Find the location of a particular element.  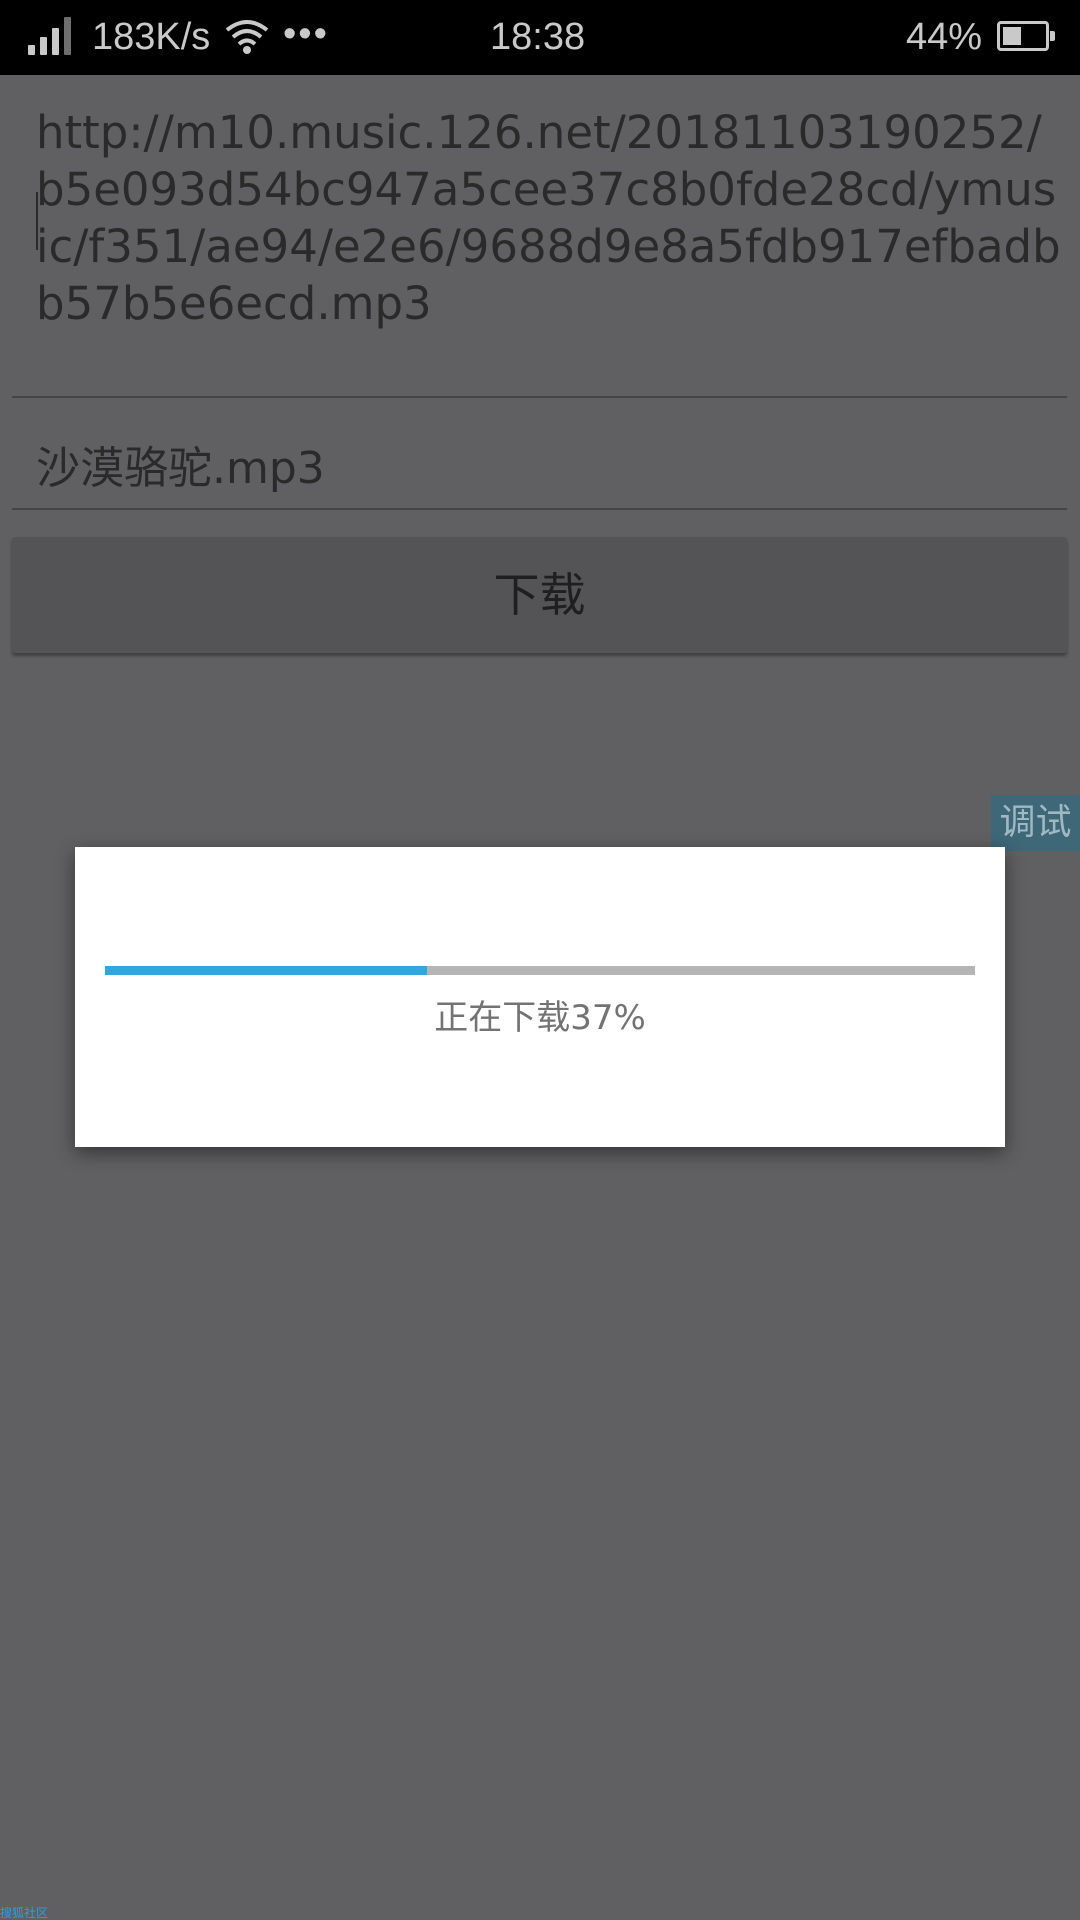

network-speed: 183K/s is located at coordinates (151, 37).